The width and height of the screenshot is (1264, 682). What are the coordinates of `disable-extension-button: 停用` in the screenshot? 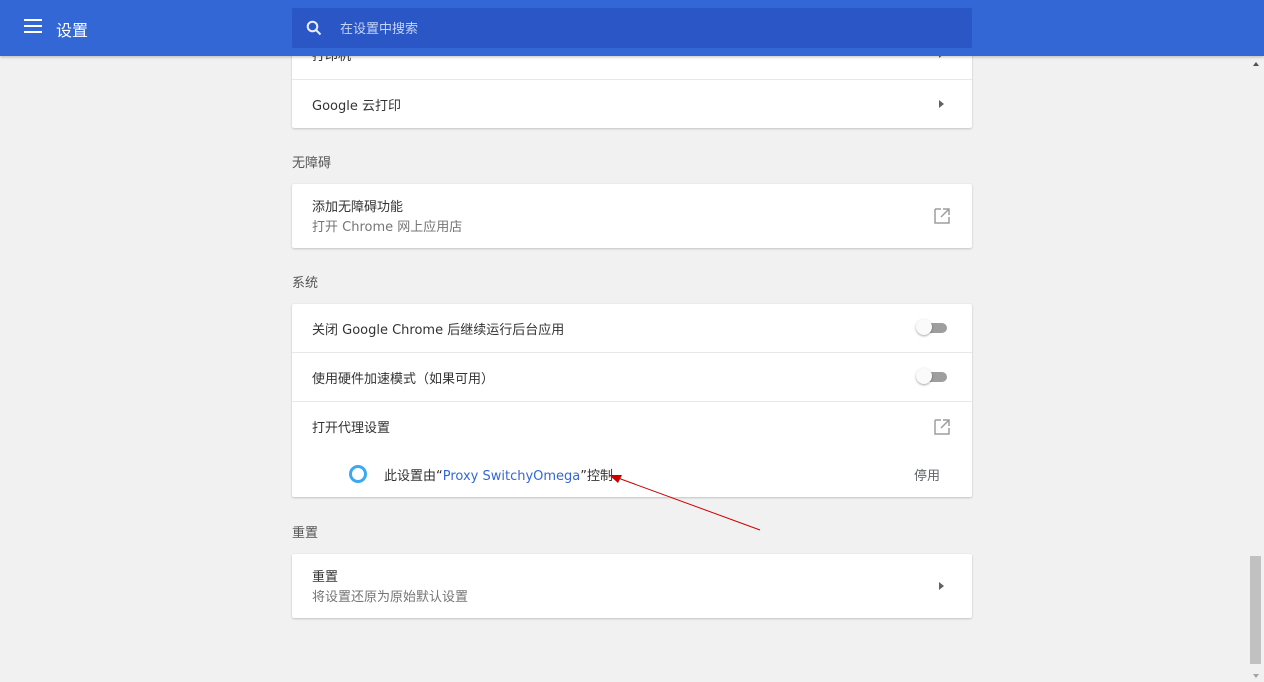 It's located at (927, 474).